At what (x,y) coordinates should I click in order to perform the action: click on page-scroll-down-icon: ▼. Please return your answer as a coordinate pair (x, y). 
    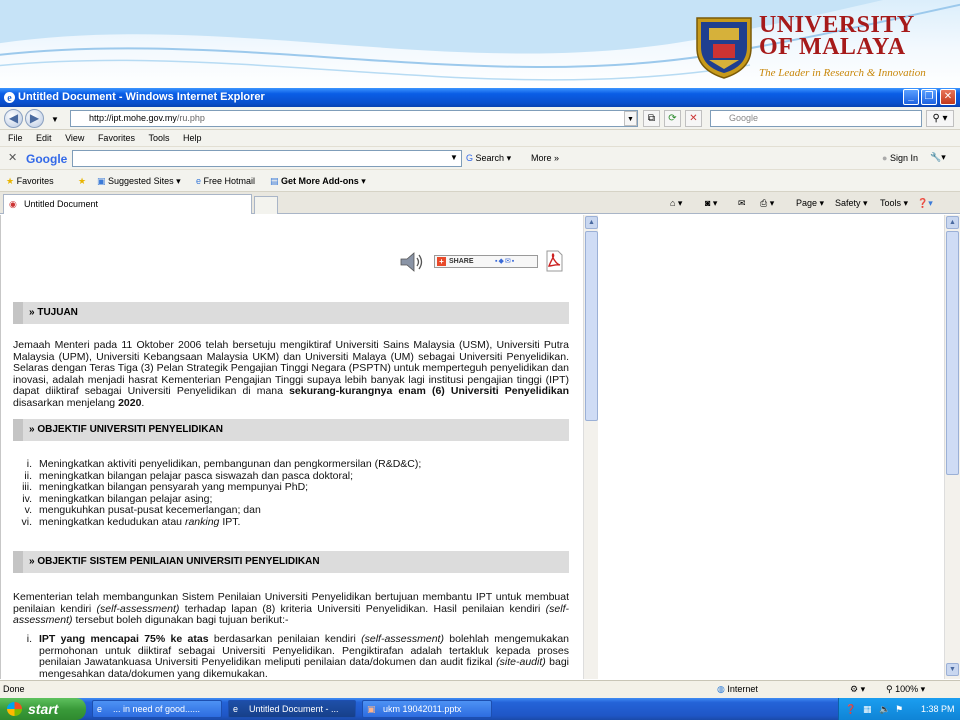
    Looking at the image, I should click on (952, 669).